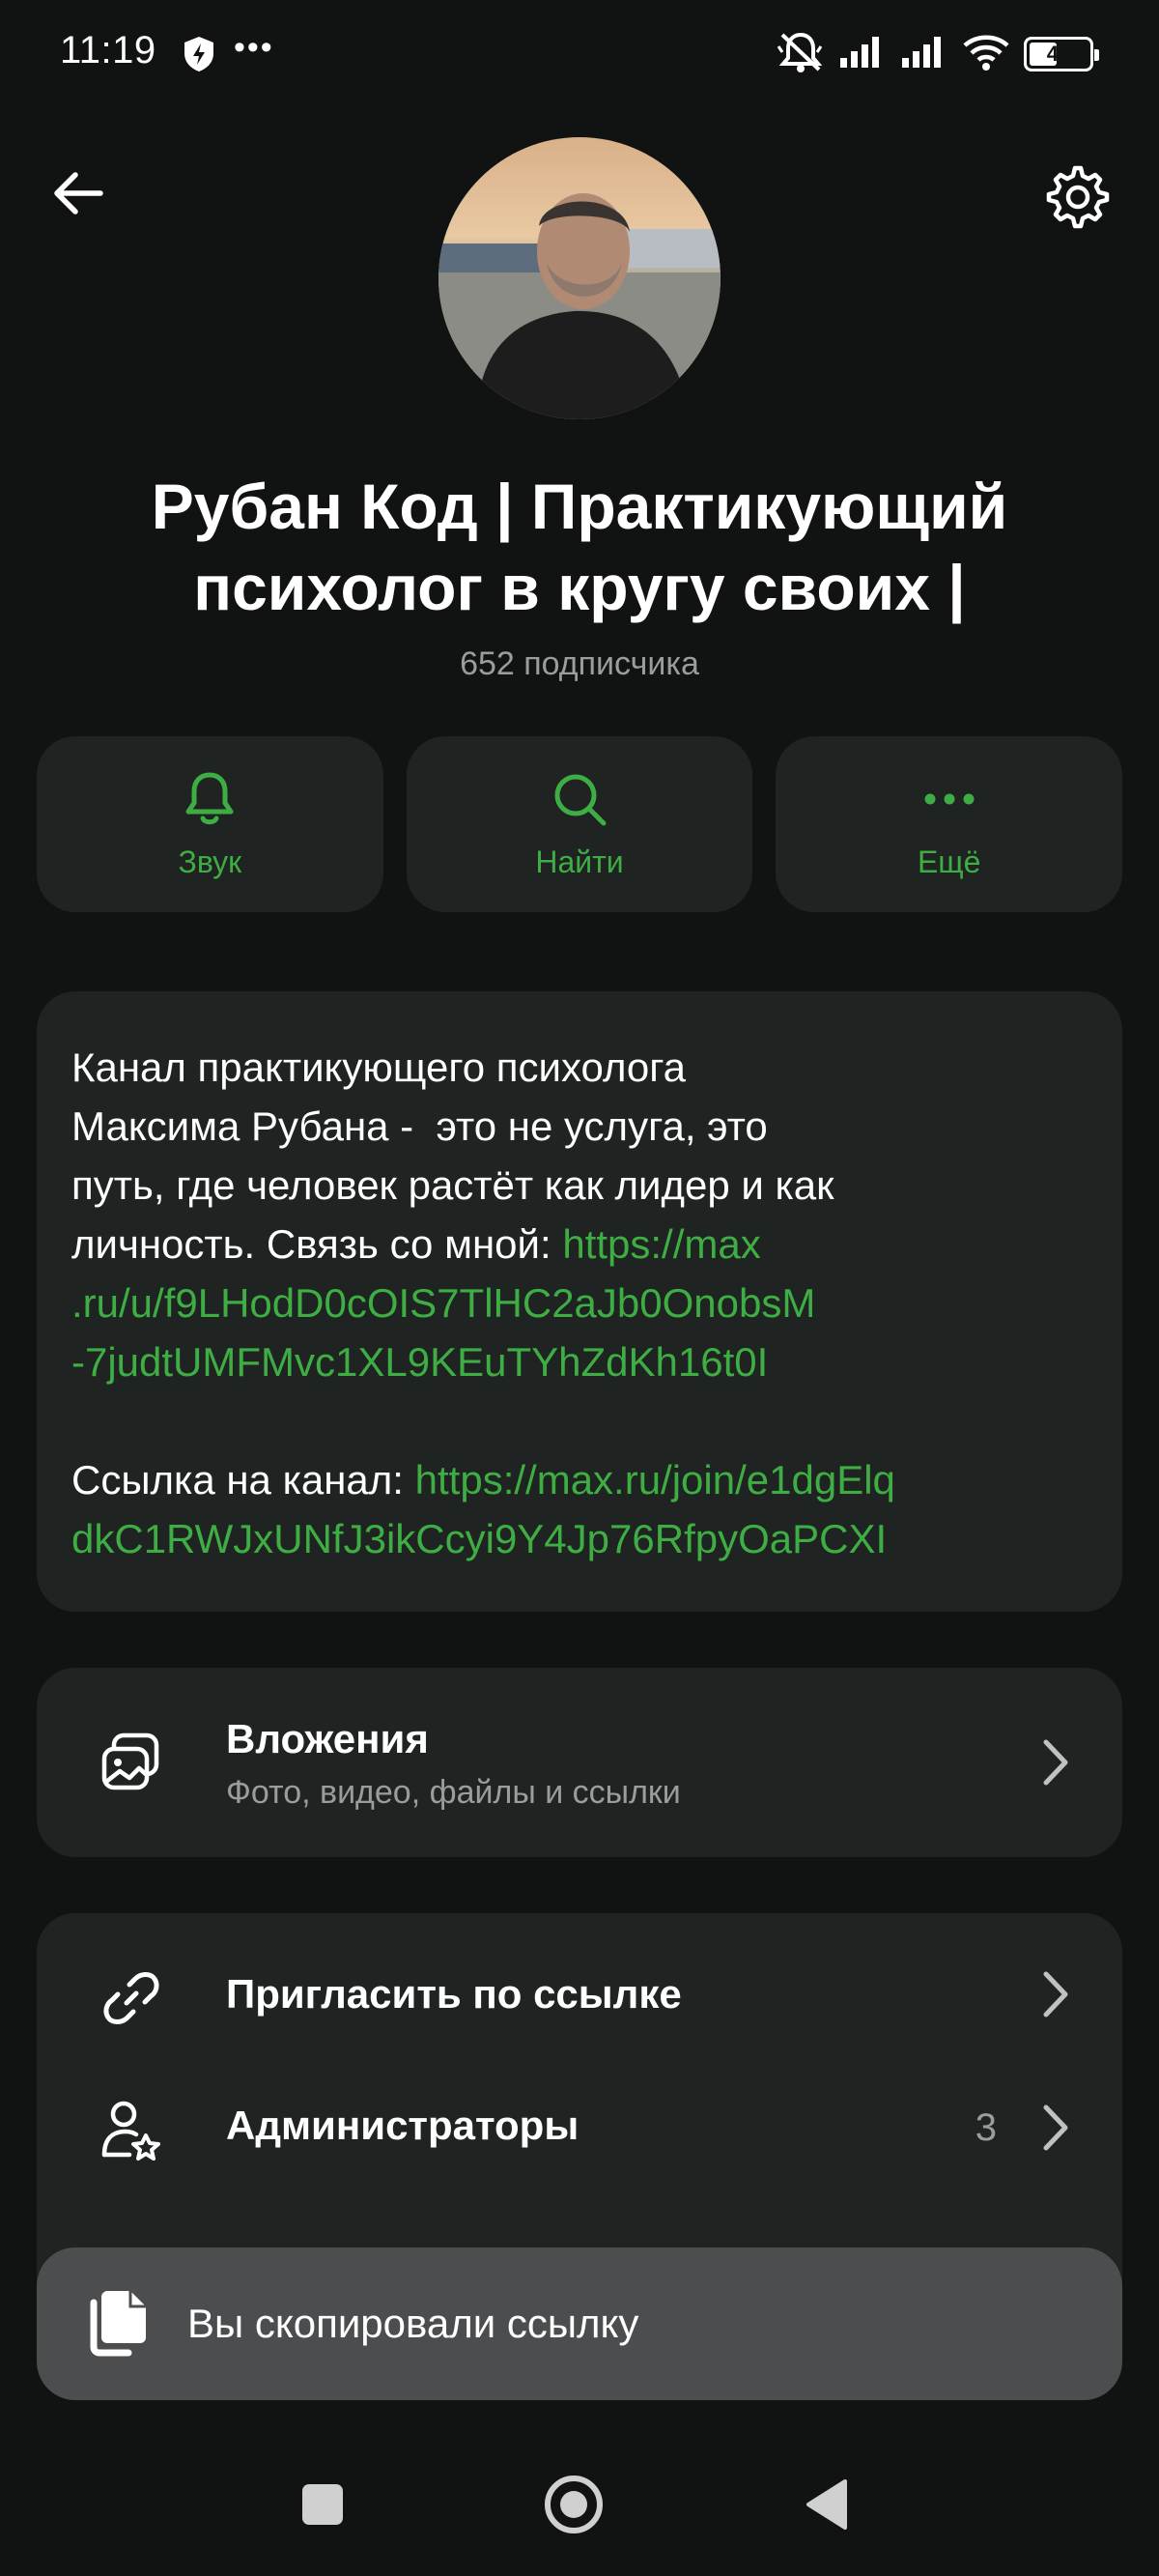  I want to click on administrators-row: Администраторы 3, so click(579, 2131).